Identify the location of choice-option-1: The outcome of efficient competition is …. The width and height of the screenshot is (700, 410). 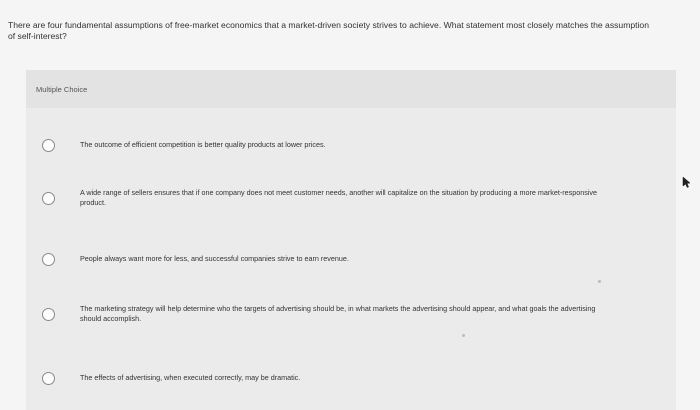
(351, 145).